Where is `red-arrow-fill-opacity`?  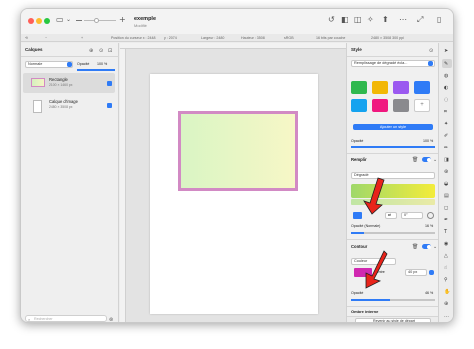
red-arrow-fill-opacity is located at coordinates (374, 196).